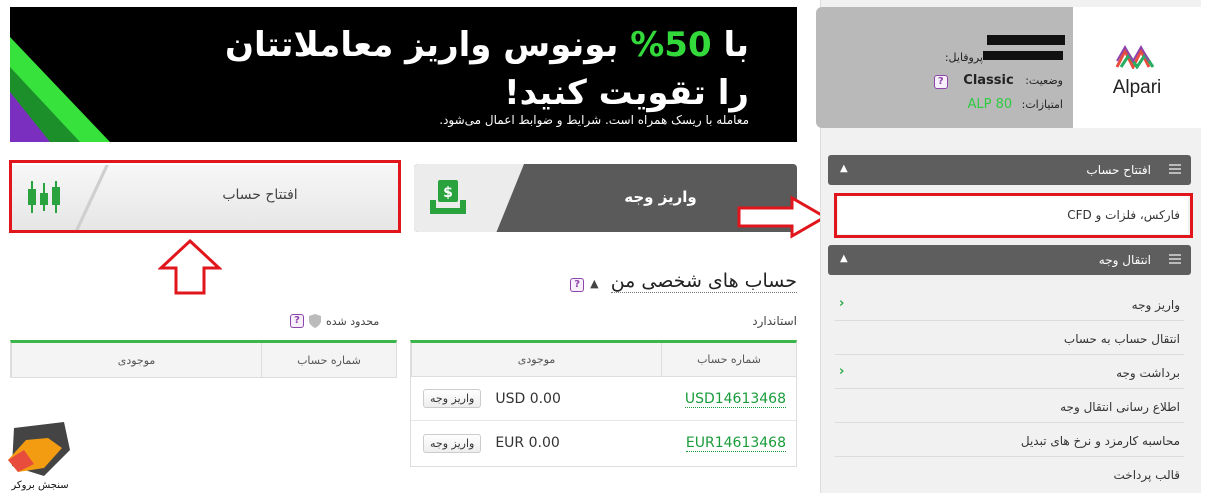 Image resolution: width=1209 pixels, height=493 pixels. What do you see at coordinates (1148, 373) in the screenshot?
I see `menu-item-label: برداشت وجه` at bounding box center [1148, 373].